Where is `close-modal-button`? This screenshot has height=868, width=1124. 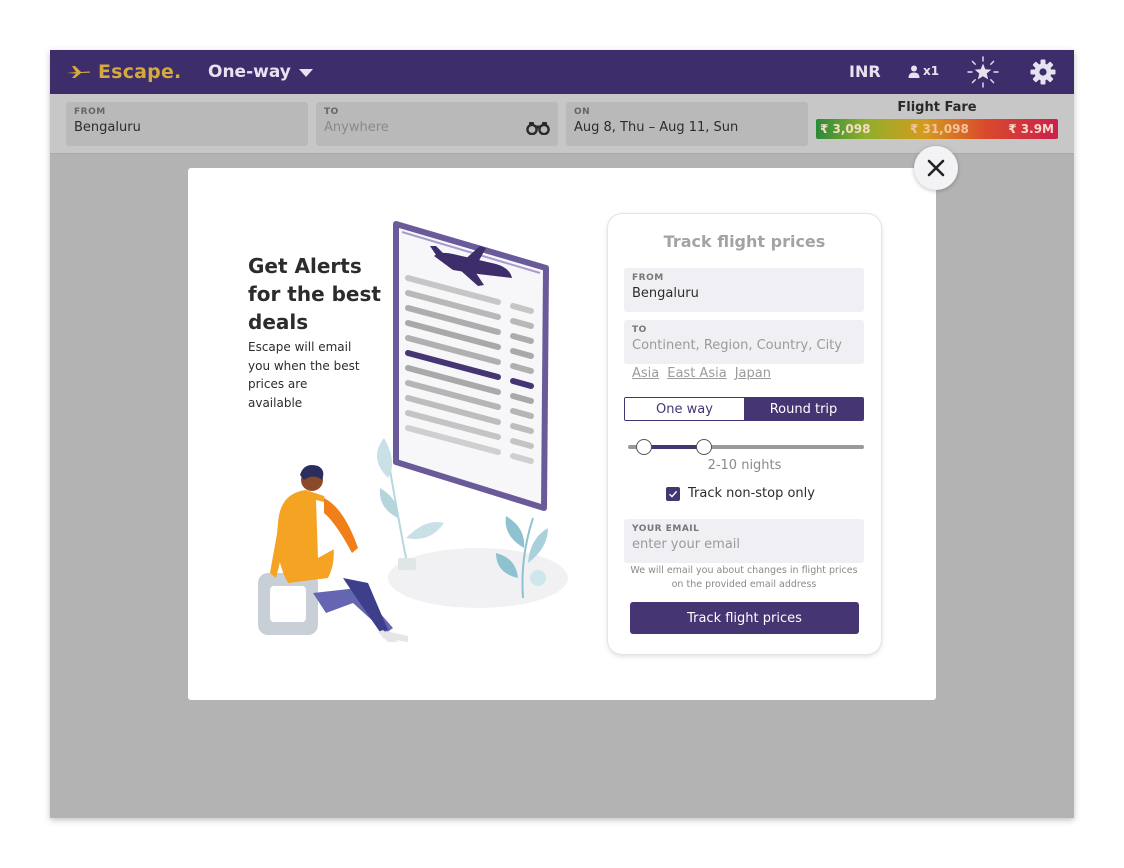 close-modal-button is located at coordinates (936, 168).